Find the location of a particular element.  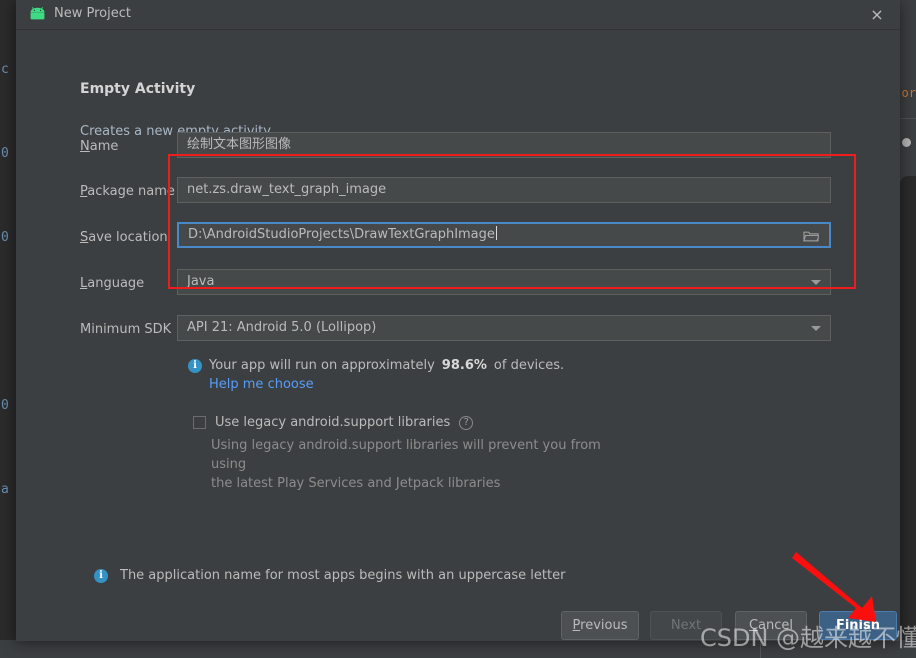

language-label: Language is located at coordinates (112, 283).